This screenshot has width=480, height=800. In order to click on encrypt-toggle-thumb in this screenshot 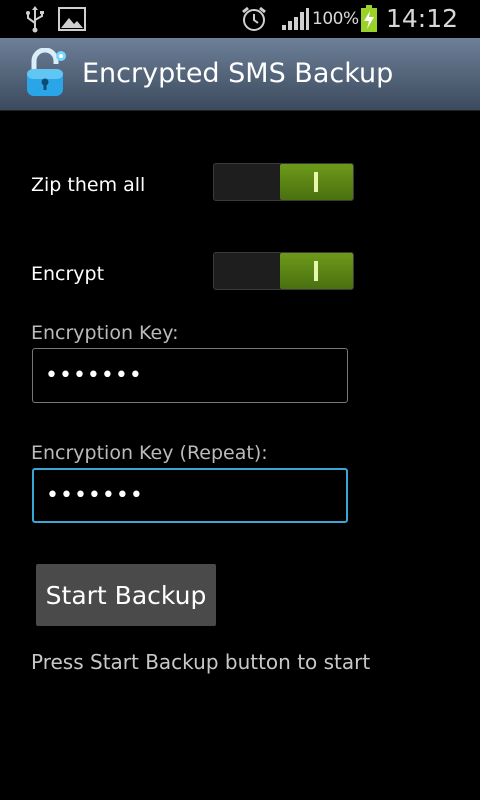, I will do `click(316, 271)`.